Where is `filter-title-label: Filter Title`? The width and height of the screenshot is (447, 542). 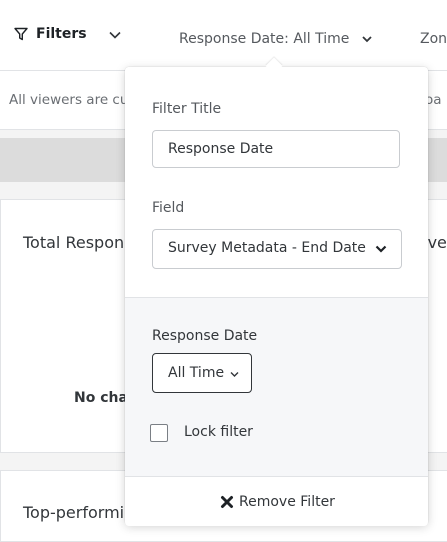
filter-title-label: Filter Title is located at coordinates (187, 109).